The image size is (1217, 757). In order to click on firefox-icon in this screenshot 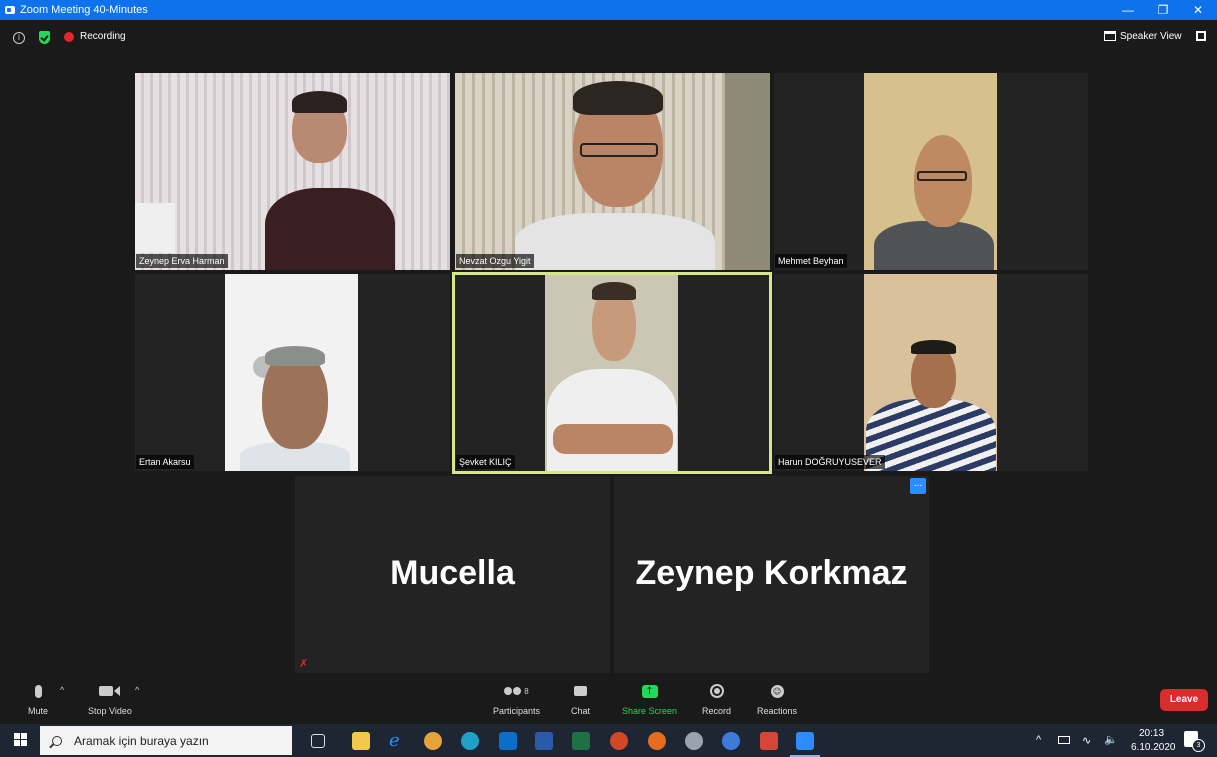, I will do `click(657, 741)`.